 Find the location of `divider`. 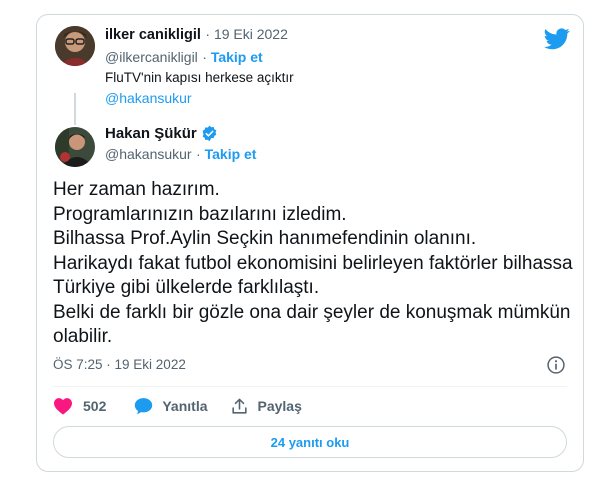

divider is located at coordinates (310, 386).